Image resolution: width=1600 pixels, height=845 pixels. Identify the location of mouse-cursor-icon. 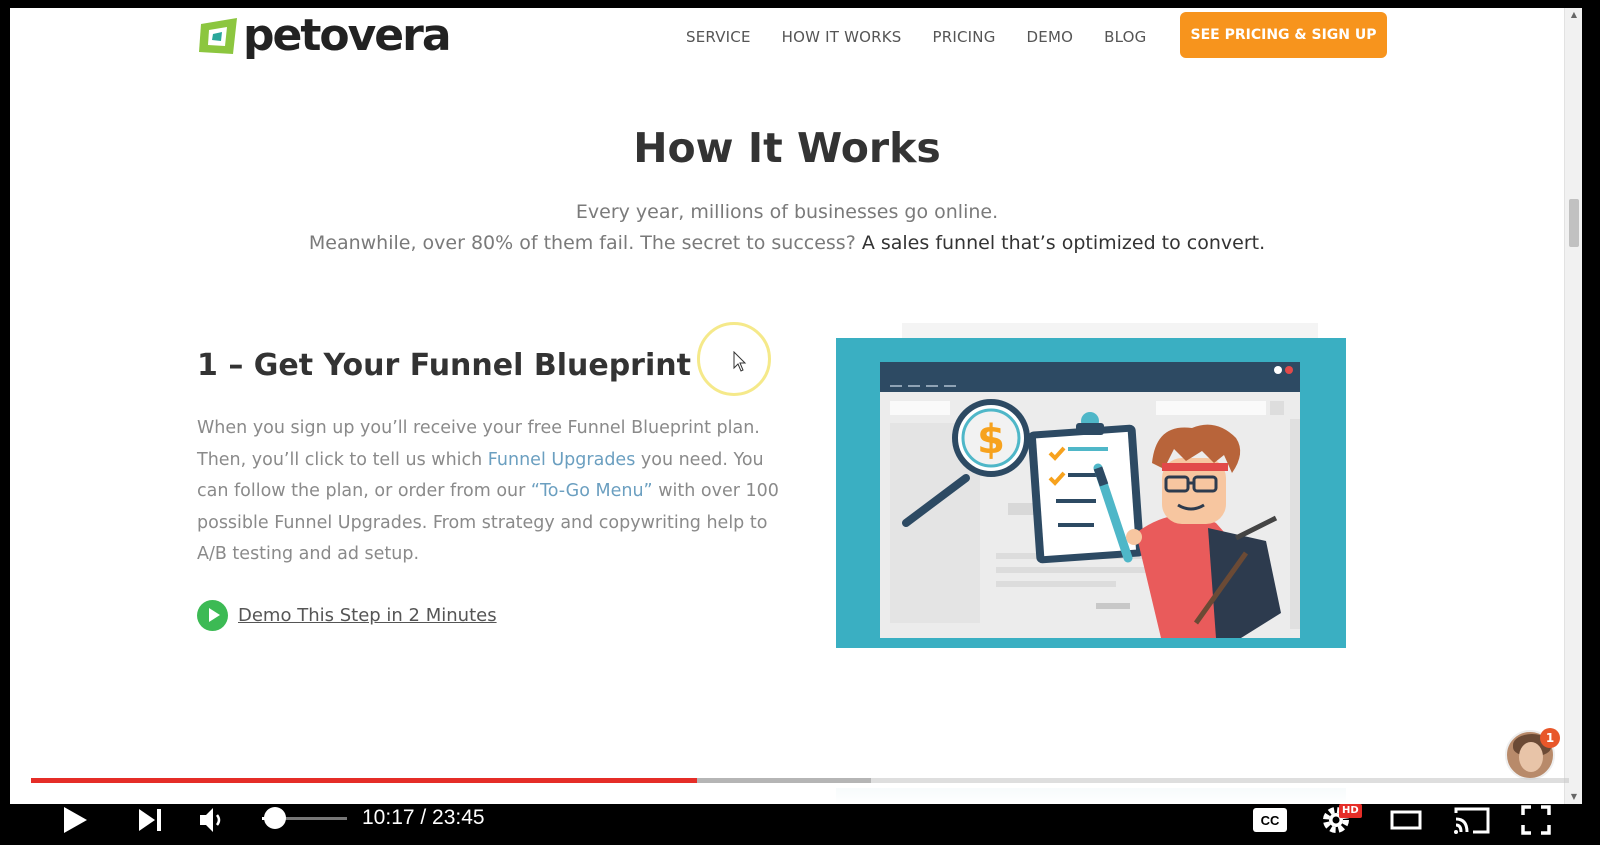
(740, 361).